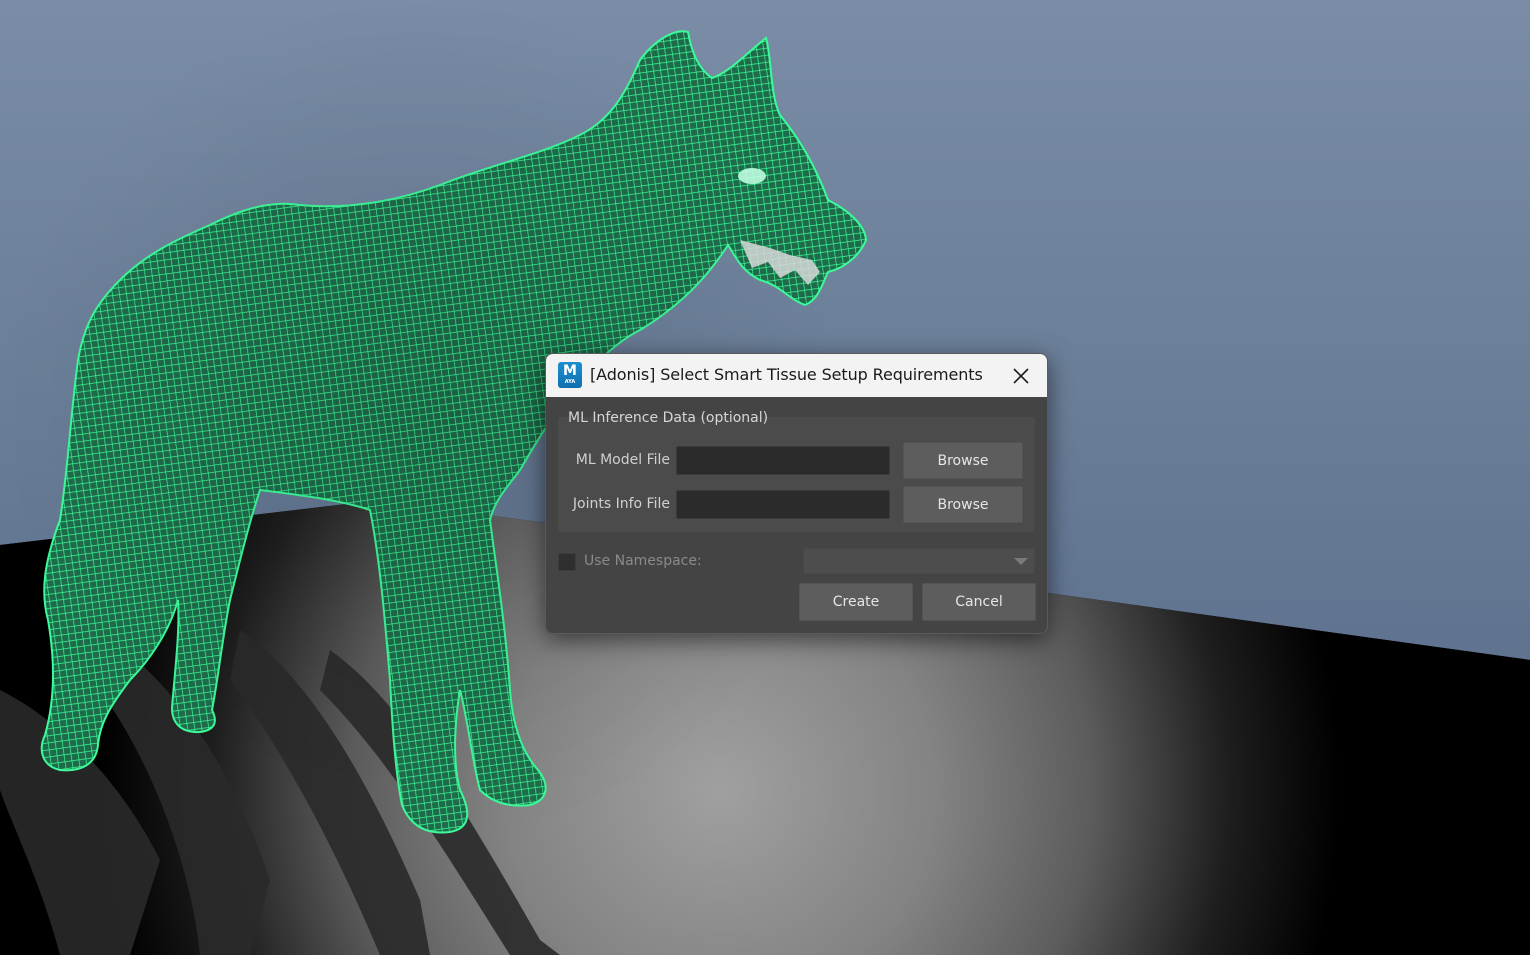 Image resolution: width=1530 pixels, height=955 pixels. I want to click on use-namespace-label: Use Namespace:, so click(643, 561).